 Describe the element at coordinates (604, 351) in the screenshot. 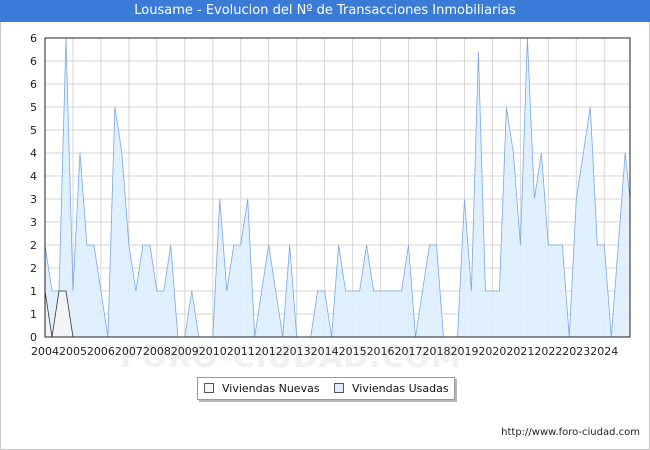

I see `x-tick-label: 2024` at that location.